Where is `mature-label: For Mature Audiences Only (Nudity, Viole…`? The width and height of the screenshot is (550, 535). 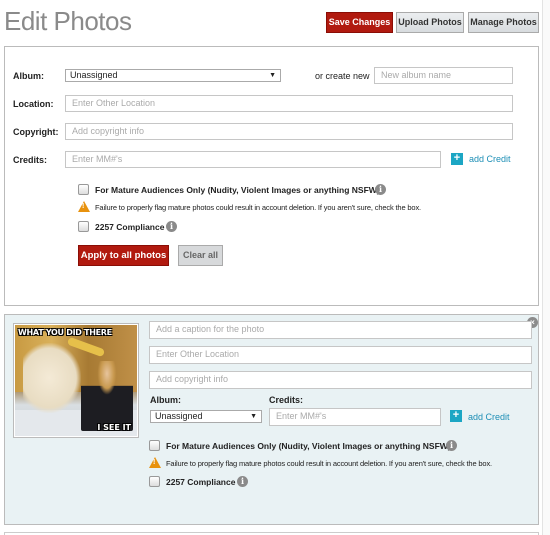 mature-label: For Mature Audiences Only (Nudity, Viole… is located at coordinates (237, 190).